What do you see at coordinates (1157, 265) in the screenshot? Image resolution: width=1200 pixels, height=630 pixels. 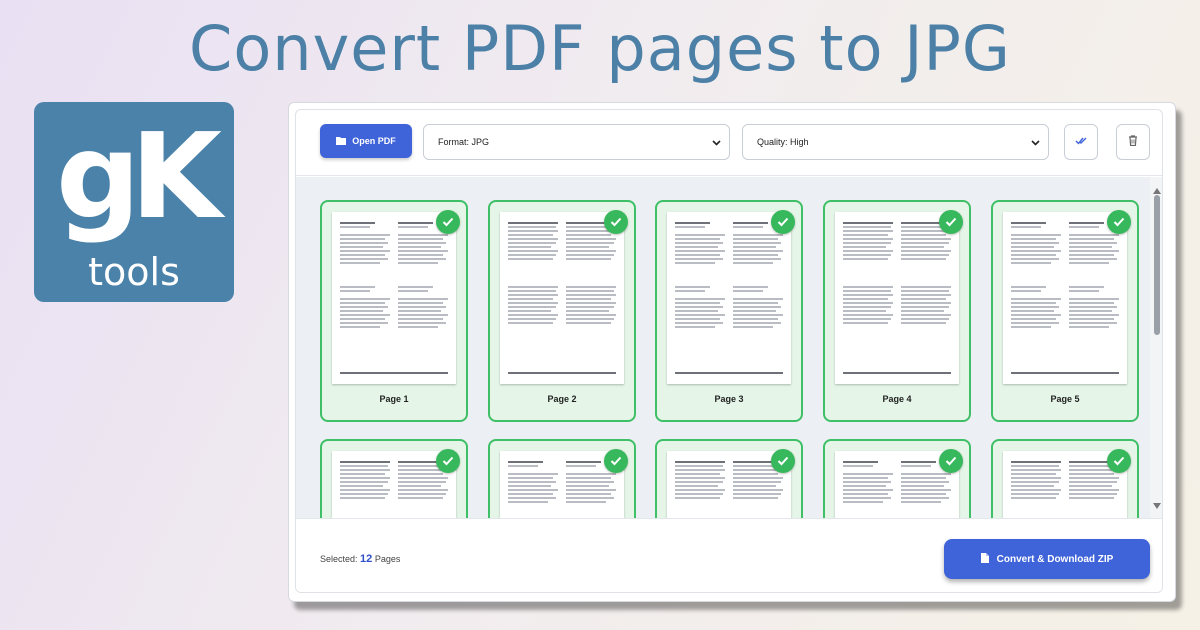 I see `scrollbar-thumb` at bounding box center [1157, 265].